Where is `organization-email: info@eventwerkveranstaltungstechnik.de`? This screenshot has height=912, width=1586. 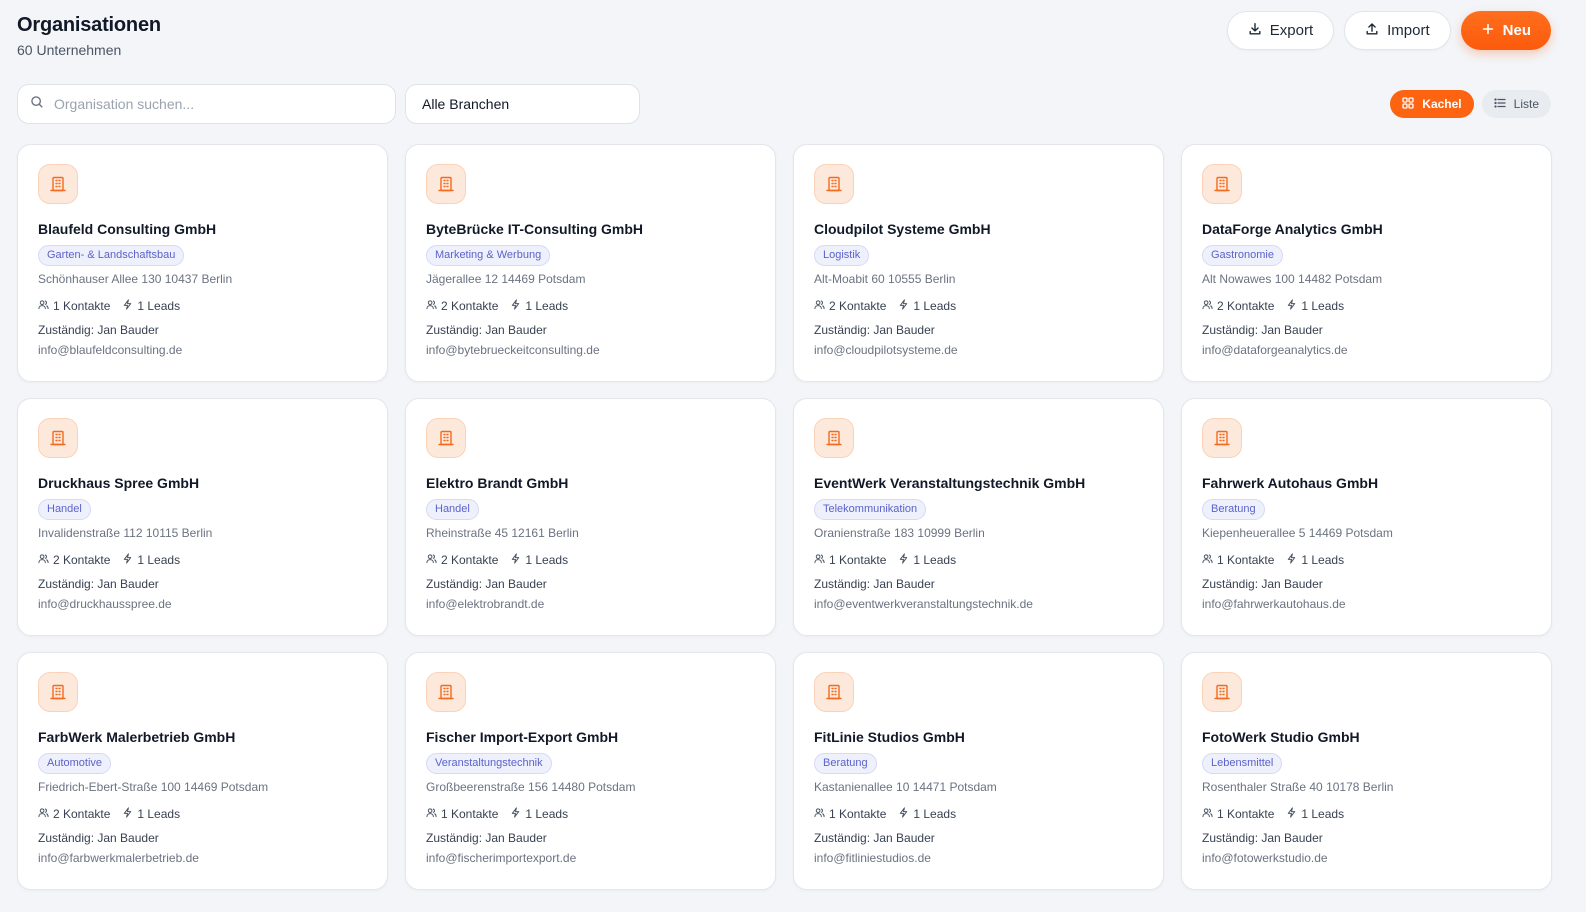 organization-email: info@eventwerkveranstaltungstechnik.de is located at coordinates (923, 604).